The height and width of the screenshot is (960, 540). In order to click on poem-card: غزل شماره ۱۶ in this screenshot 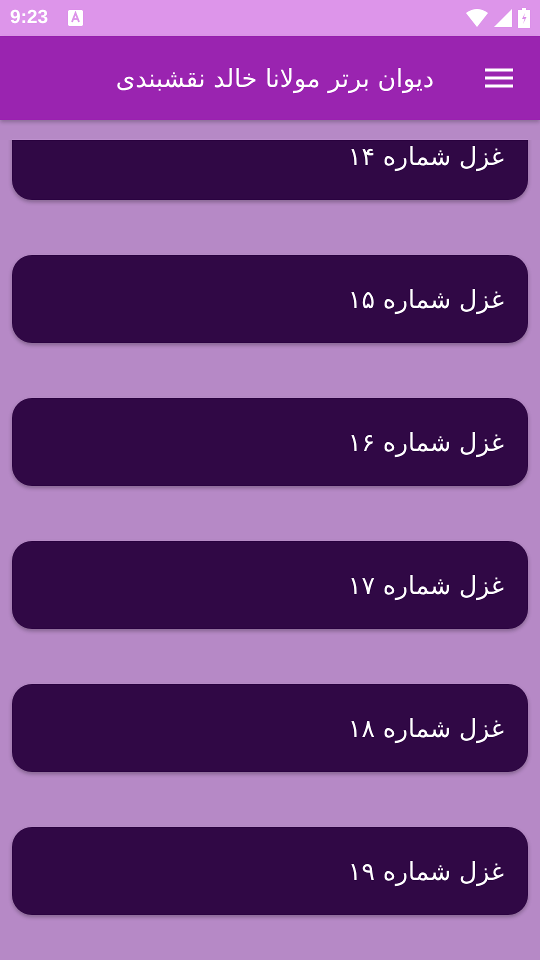, I will do `click(270, 442)`.